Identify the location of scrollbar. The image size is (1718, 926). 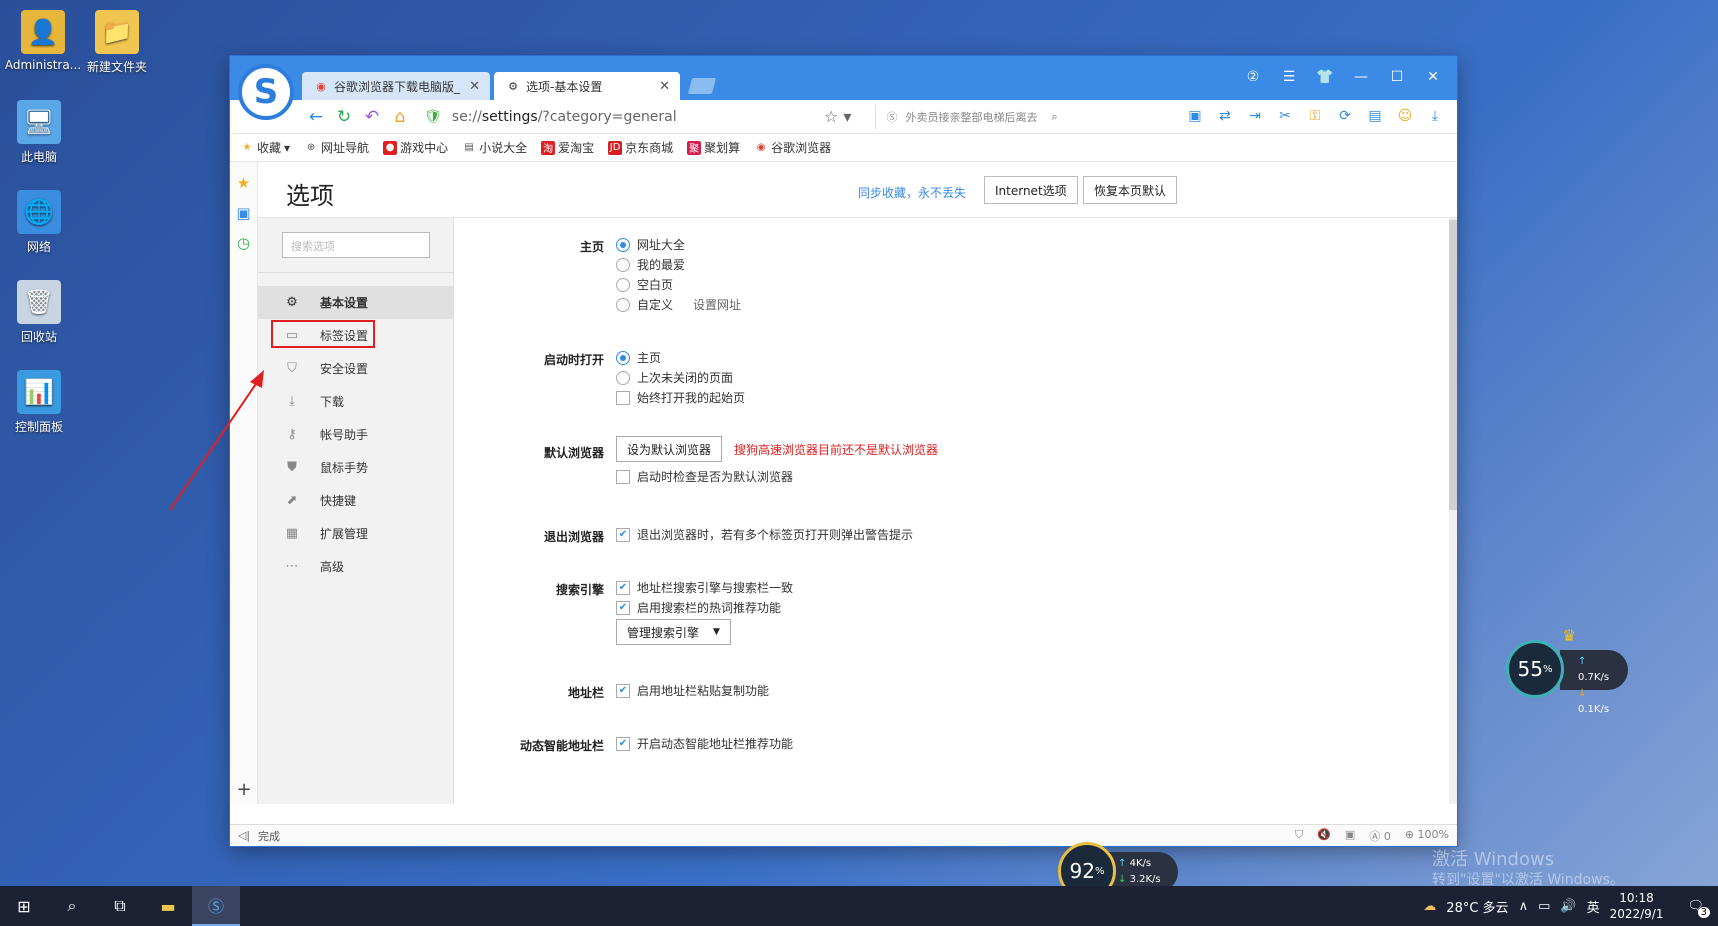
(1453, 511).